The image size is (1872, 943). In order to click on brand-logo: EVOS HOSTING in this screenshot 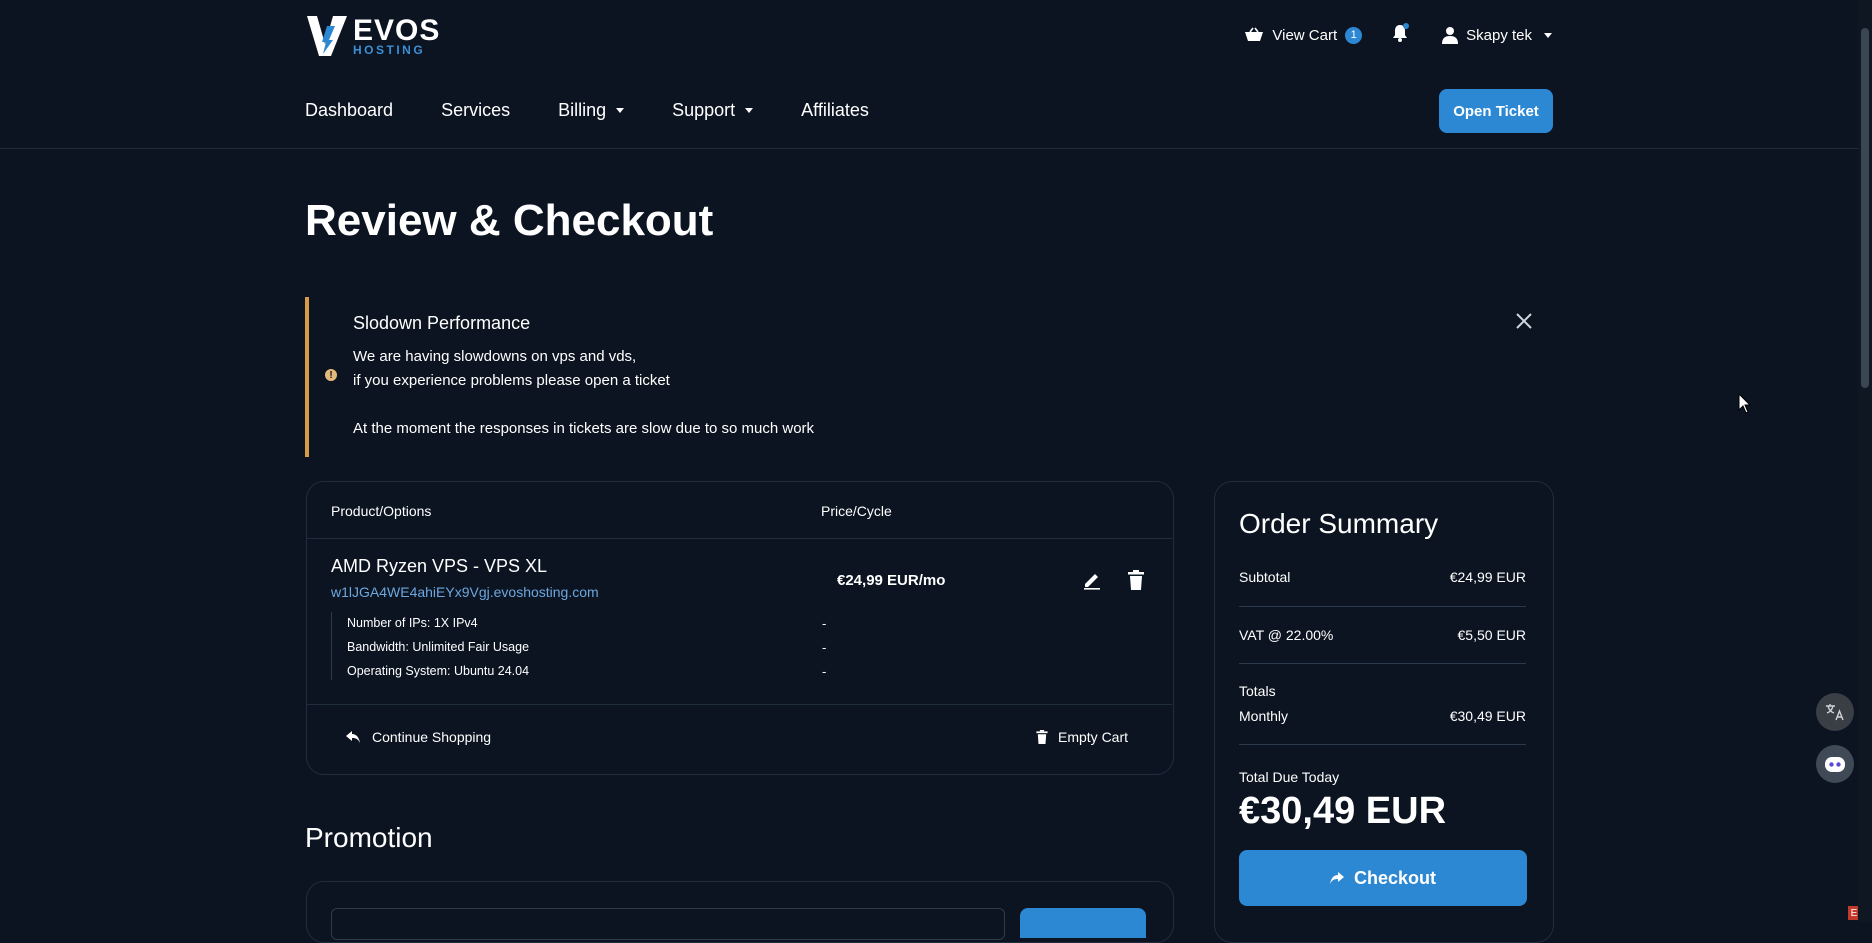, I will do `click(372, 36)`.